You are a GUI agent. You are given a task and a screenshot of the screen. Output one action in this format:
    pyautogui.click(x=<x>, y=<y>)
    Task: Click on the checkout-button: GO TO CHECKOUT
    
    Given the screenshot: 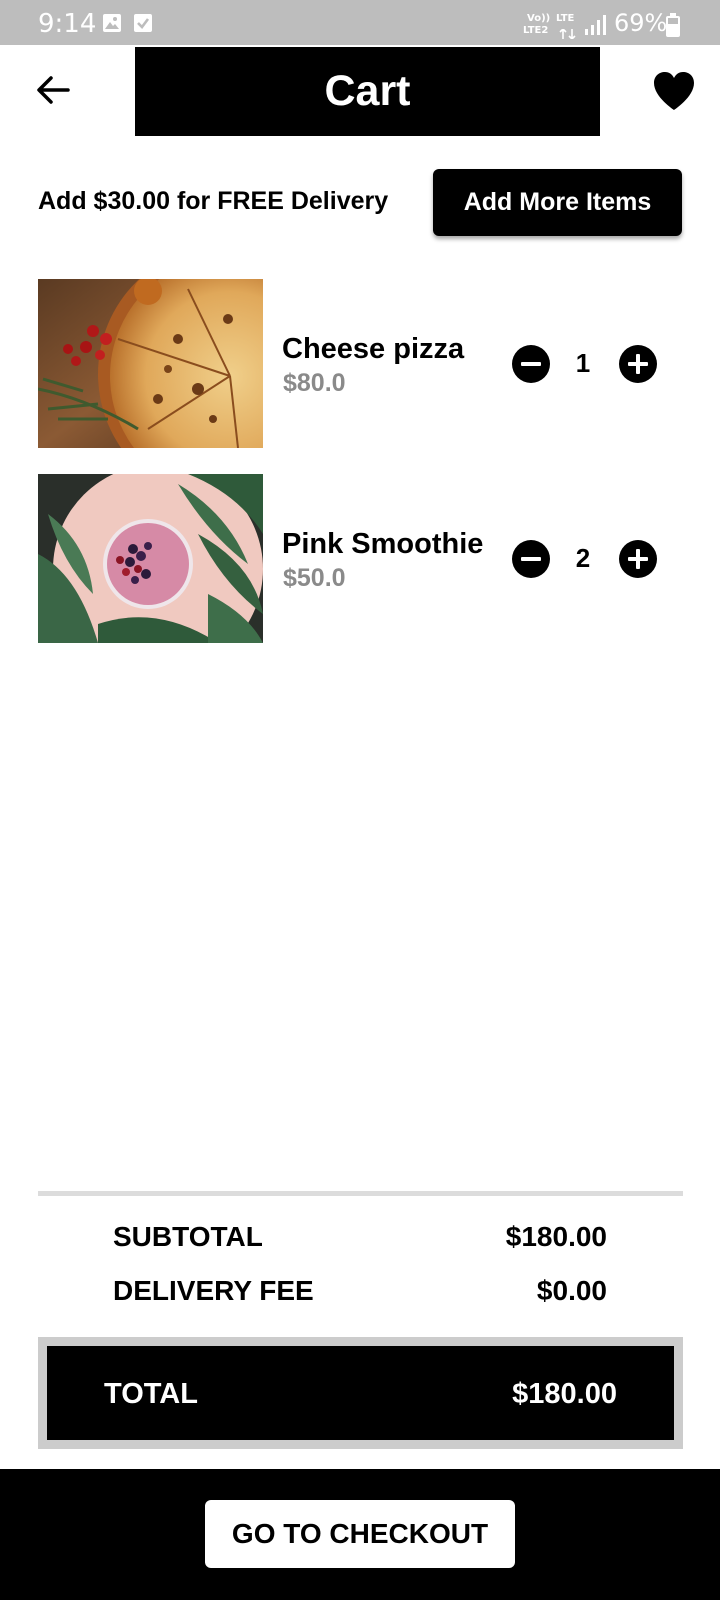 What is the action you would take?
    pyautogui.click(x=360, y=1534)
    